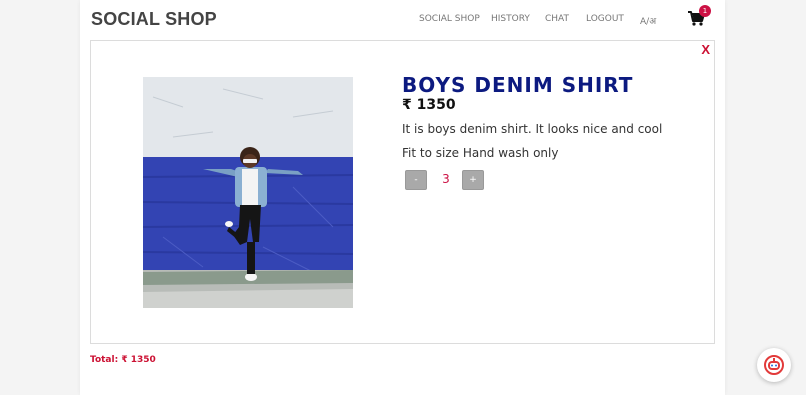 The width and height of the screenshot is (806, 395). Describe the element at coordinates (154, 19) in the screenshot. I see `brand-logo: SOCIAL SHOP` at that location.